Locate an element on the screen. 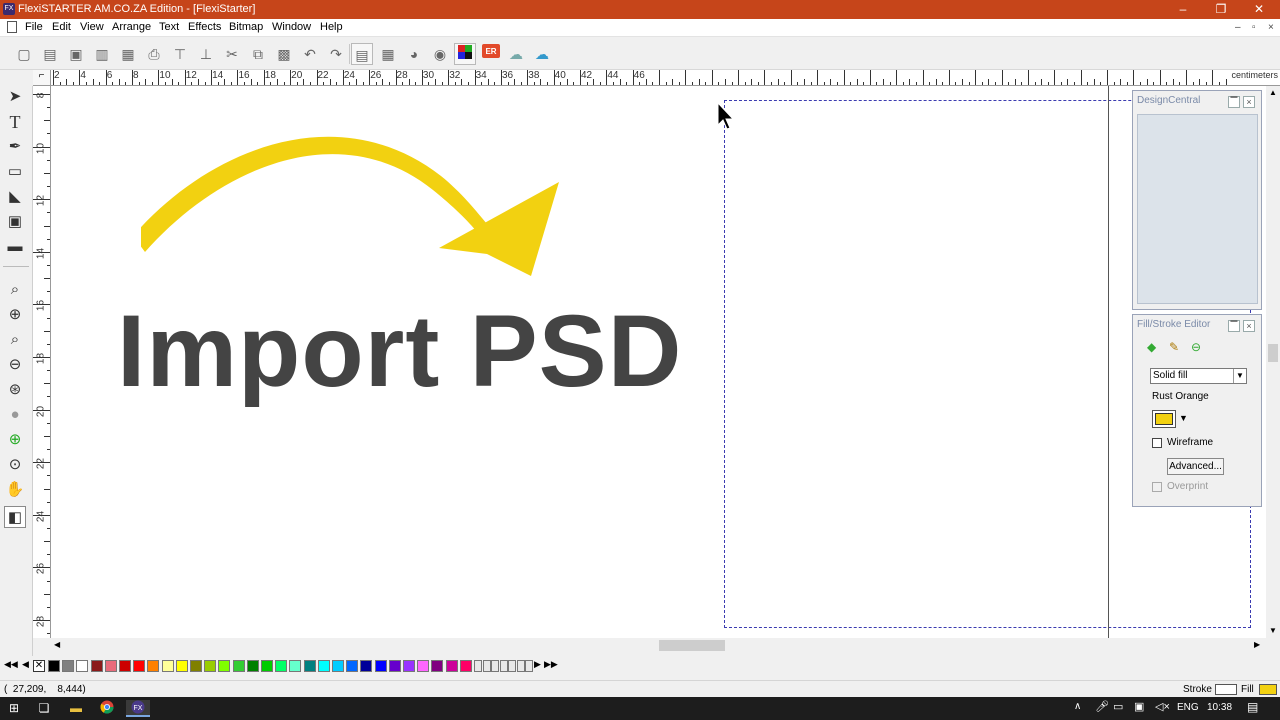  maximize-button: ❐ is located at coordinates (1221, 9).